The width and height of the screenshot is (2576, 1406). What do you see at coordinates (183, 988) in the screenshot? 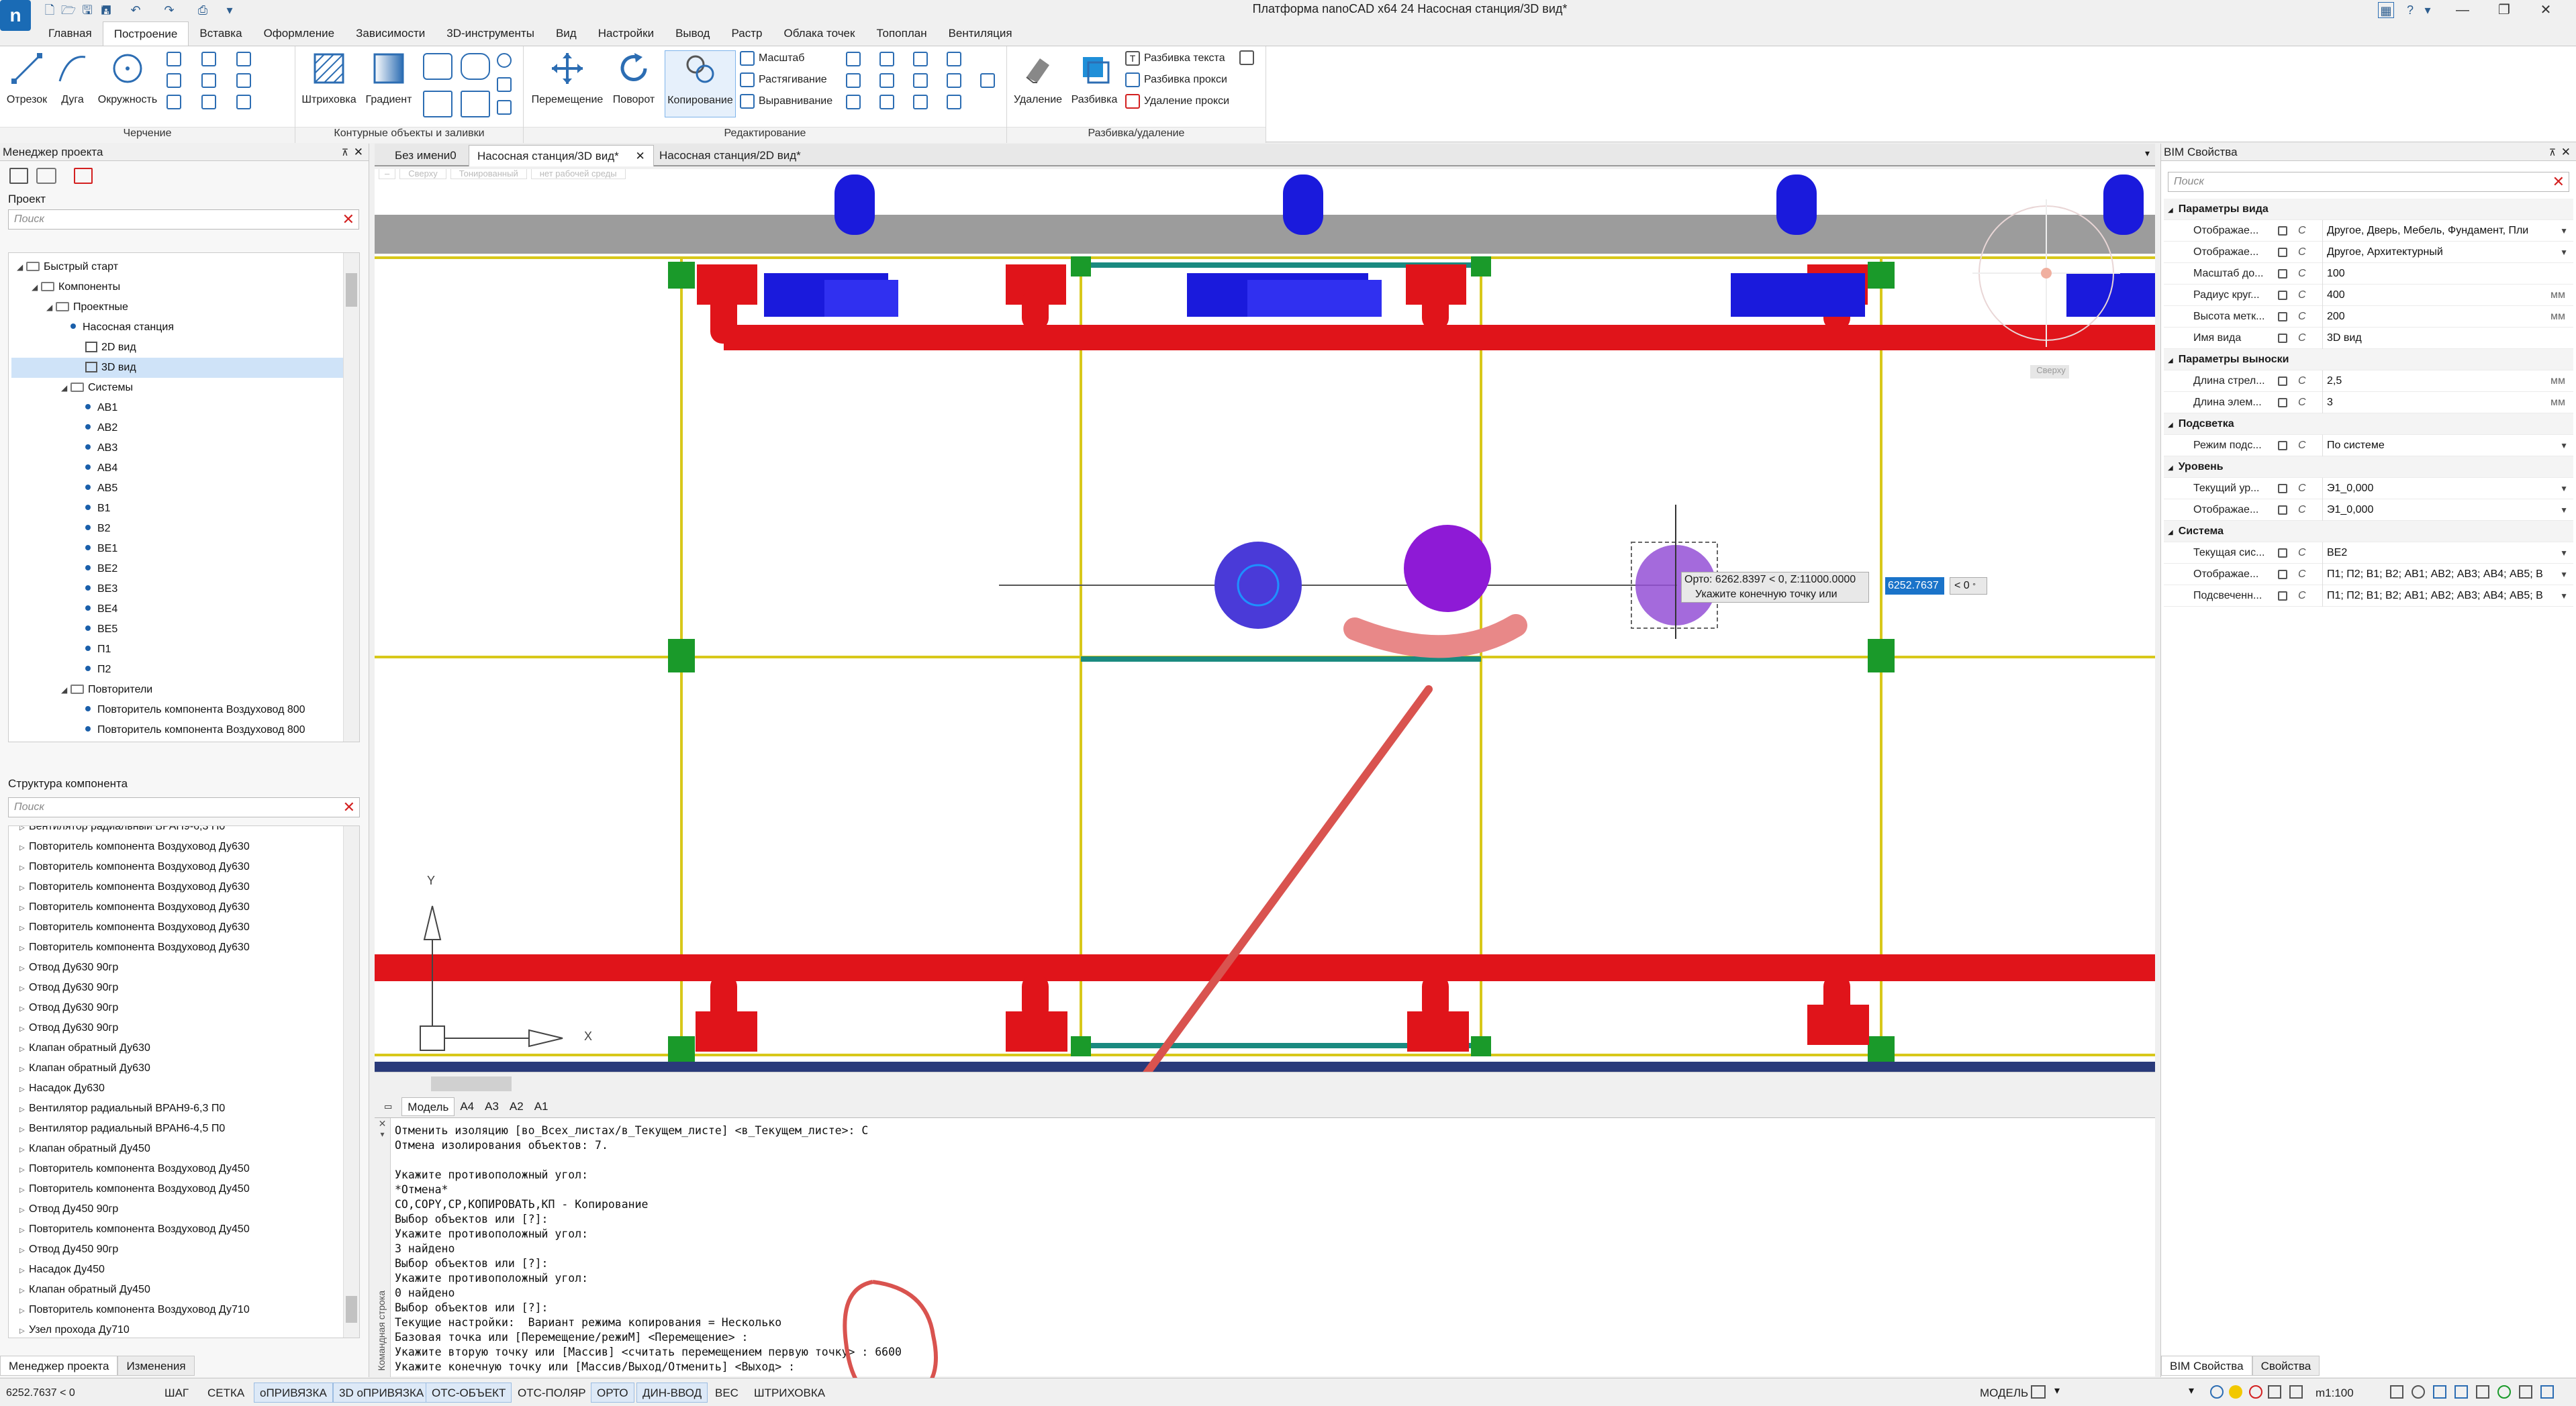
I see `list-item: ▷ Отвод Ду630 90гр` at bounding box center [183, 988].